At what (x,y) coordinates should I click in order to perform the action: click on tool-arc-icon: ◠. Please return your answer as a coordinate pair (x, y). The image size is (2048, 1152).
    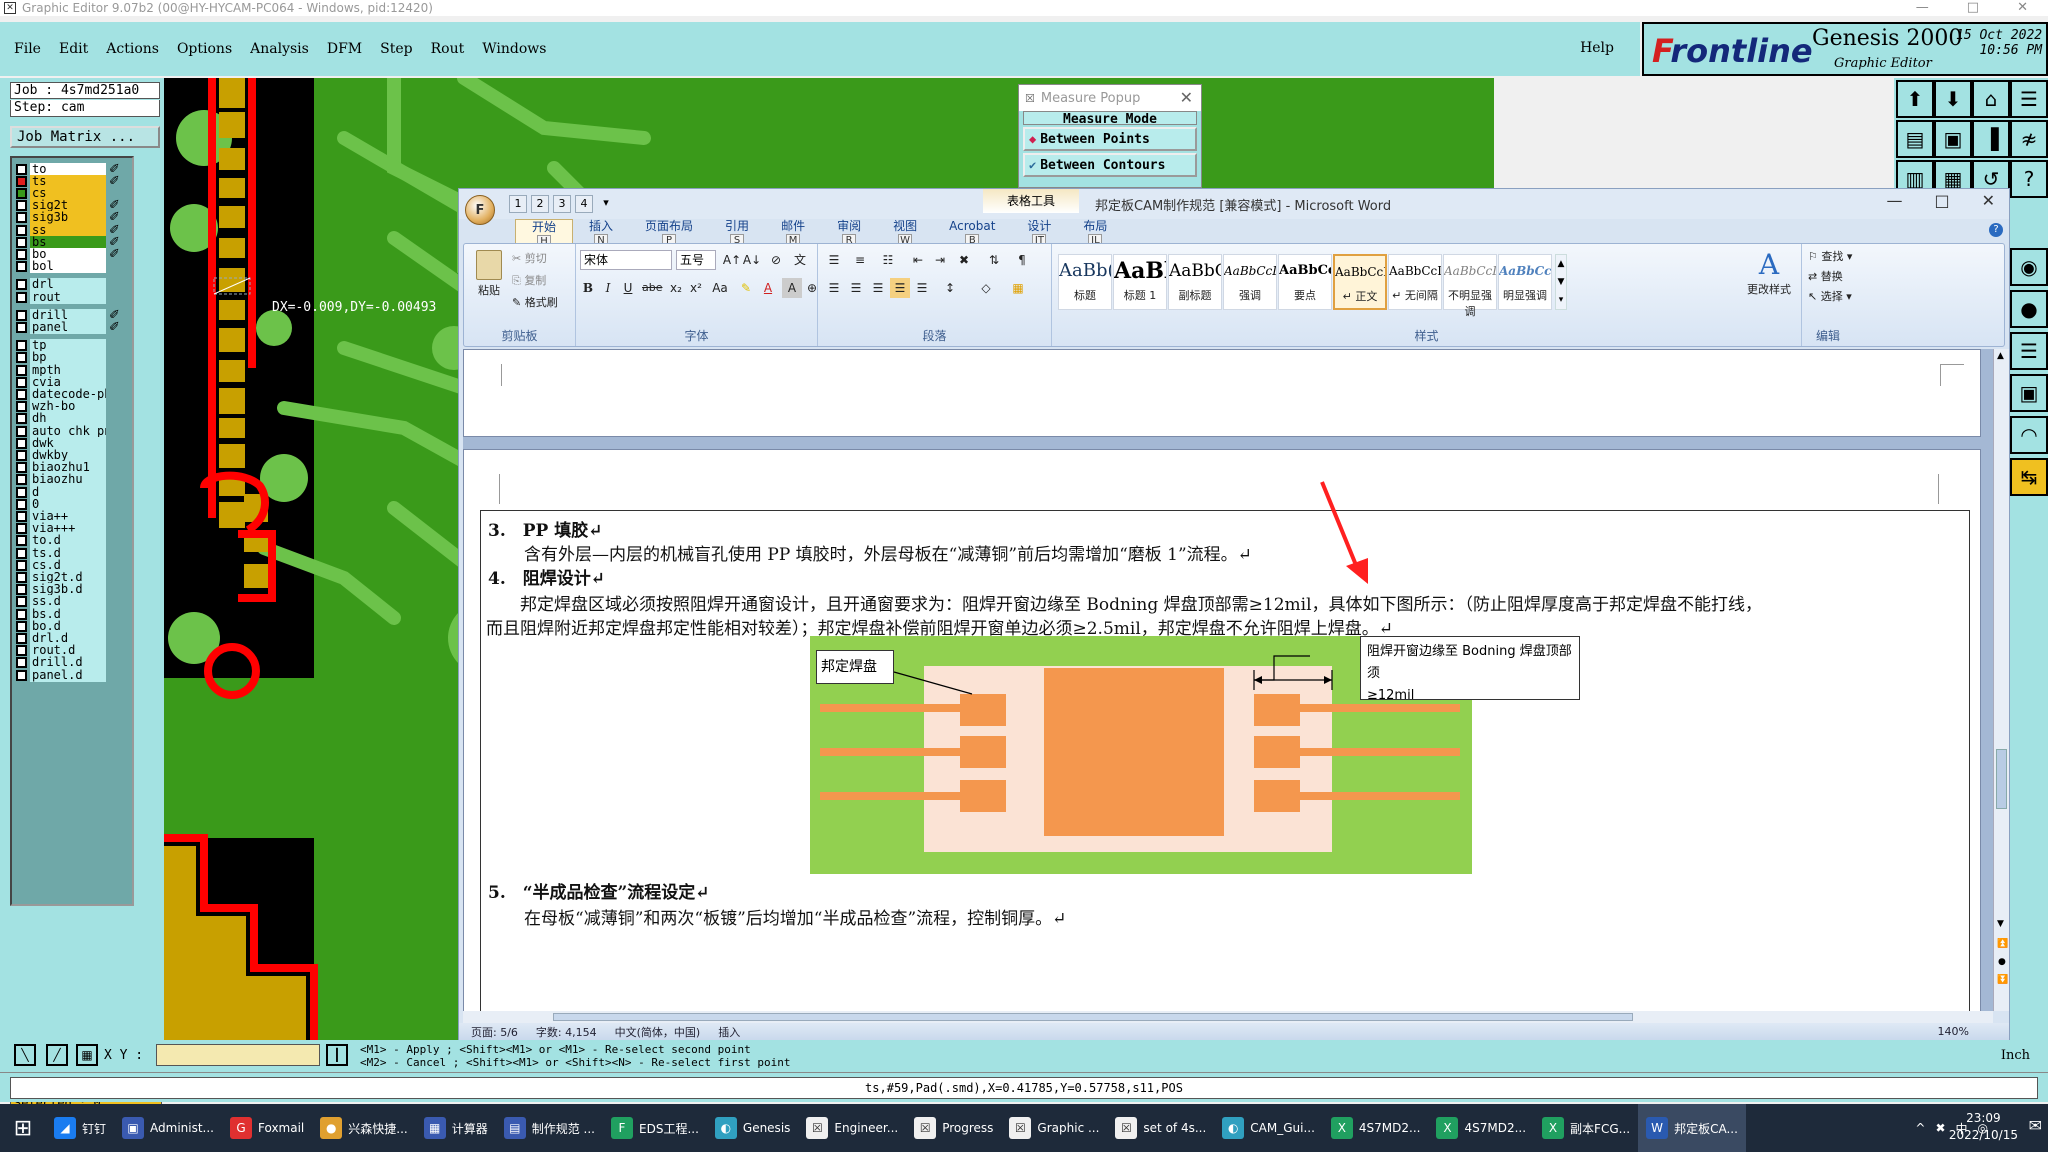
    Looking at the image, I should click on (2029, 435).